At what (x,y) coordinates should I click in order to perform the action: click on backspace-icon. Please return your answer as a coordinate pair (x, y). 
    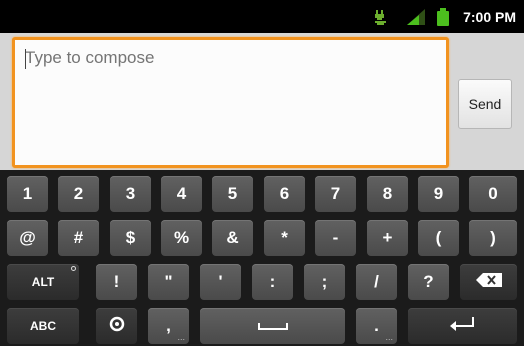
    Looking at the image, I should click on (488, 282).